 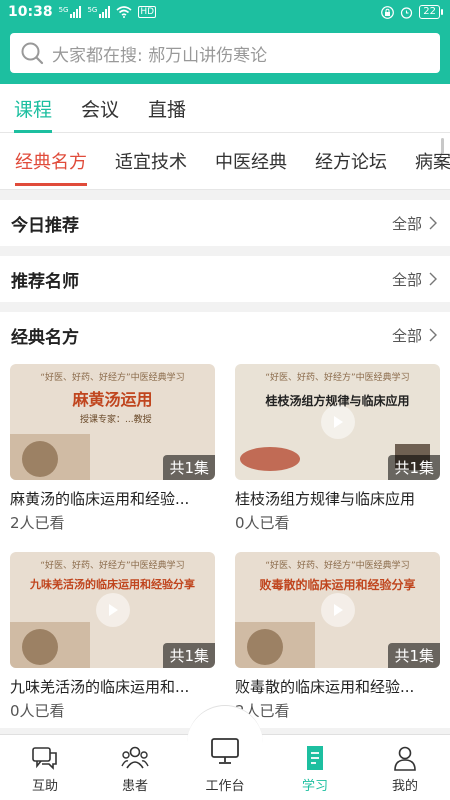 I want to click on section-classic-formulas: 经典名方 全部, so click(x=225, y=335).